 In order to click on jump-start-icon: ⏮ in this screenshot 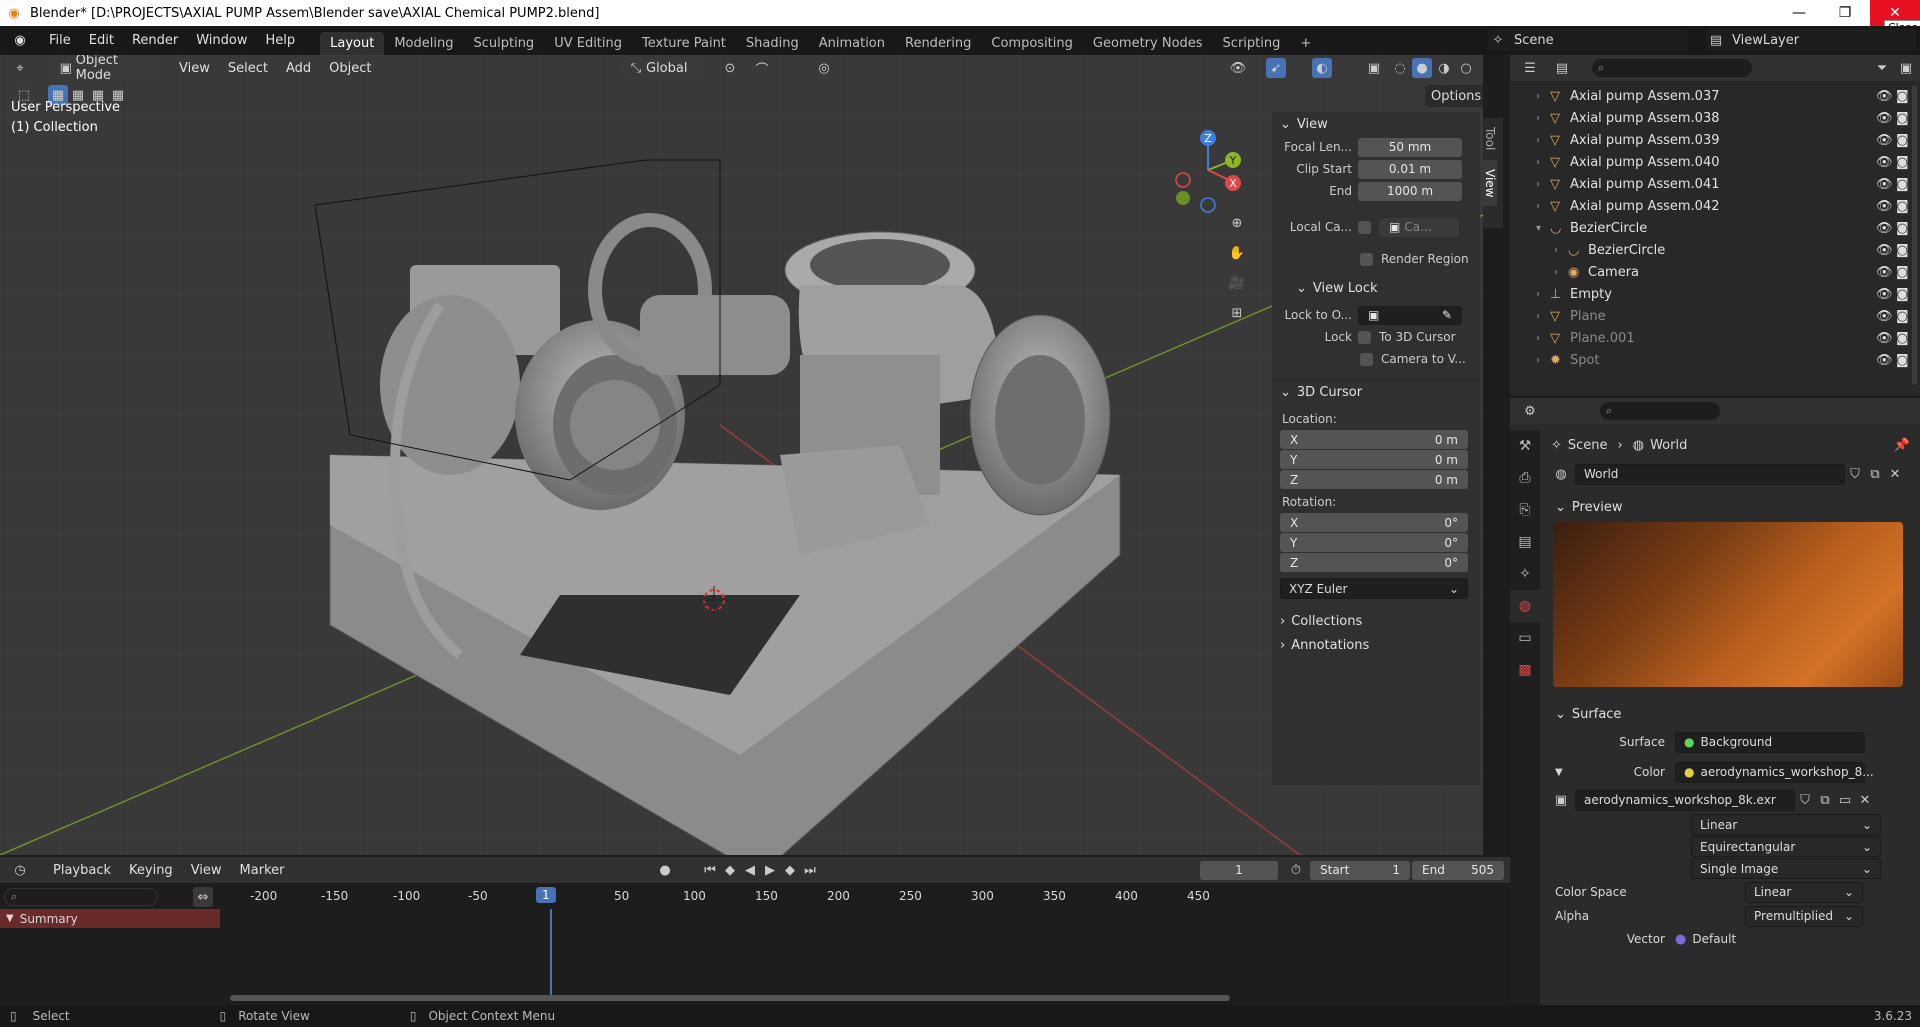, I will do `click(710, 870)`.